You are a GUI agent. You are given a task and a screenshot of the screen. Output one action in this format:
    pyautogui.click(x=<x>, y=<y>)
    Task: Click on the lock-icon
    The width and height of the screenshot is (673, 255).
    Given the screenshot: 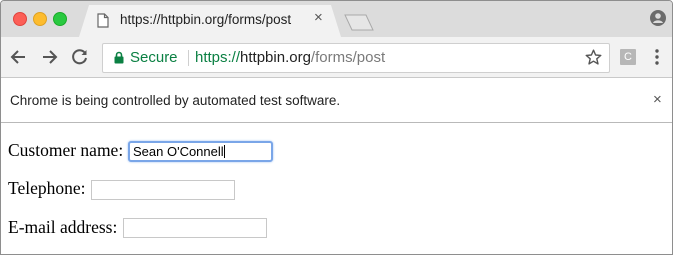 What is the action you would take?
    pyautogui.click(x=119, y=57)
    